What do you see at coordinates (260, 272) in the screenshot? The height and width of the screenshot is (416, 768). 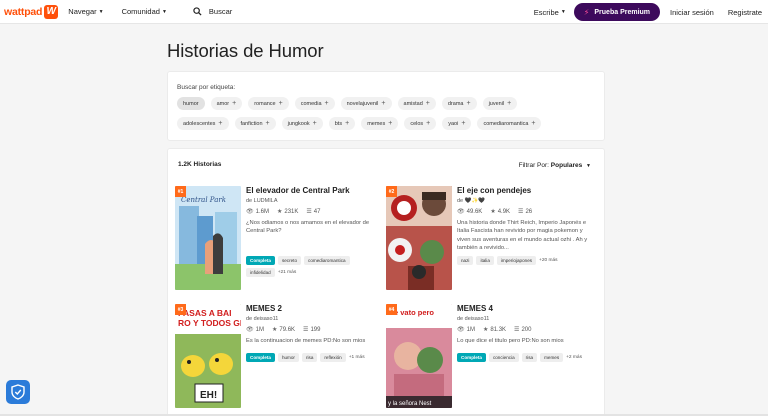 I see `story-tag: infidelidad` at bounding box center [260, 272].